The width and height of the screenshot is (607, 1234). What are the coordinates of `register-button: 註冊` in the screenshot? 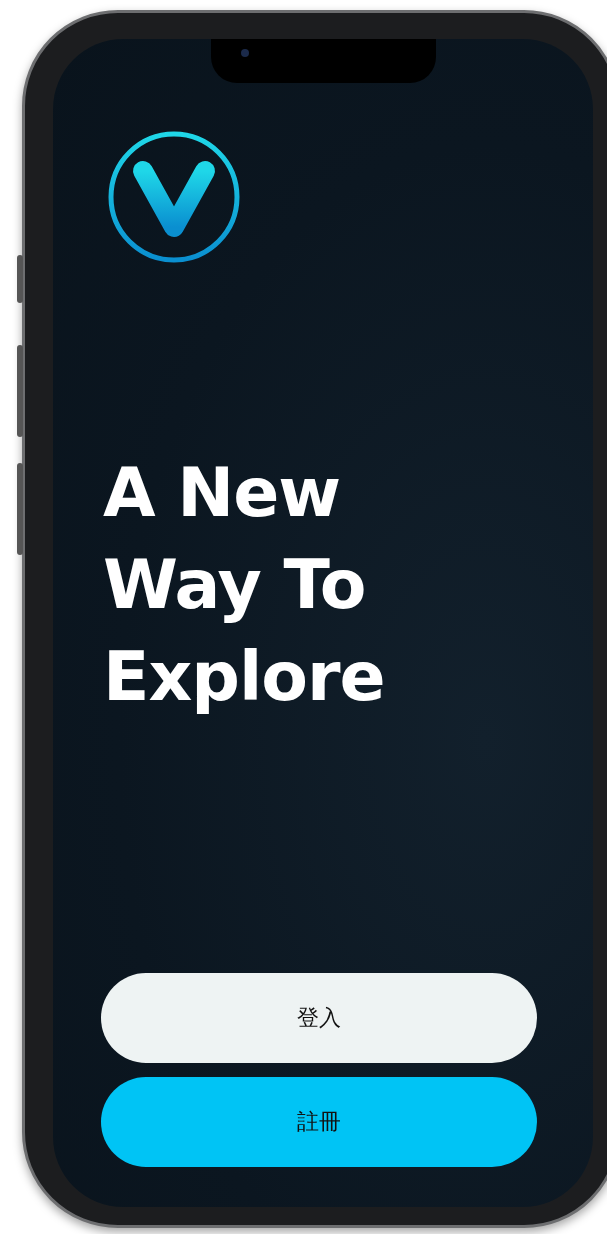 It's located at (319, 1122).